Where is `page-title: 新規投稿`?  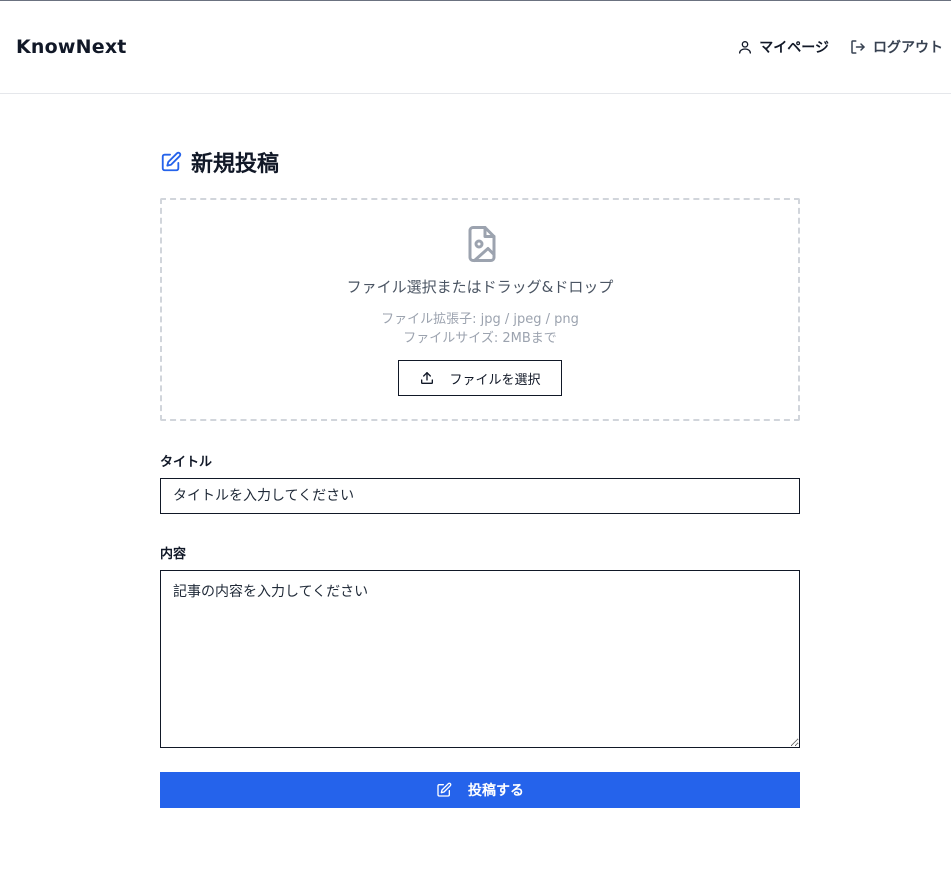
page-title: 新規投稿 is located at coordinates (219, 162).